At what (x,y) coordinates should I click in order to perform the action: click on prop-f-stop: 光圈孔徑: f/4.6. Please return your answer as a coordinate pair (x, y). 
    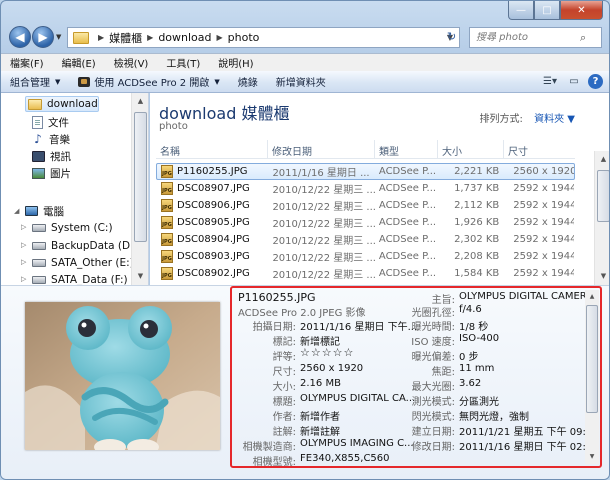
    Looking at the image, I should click on (441, 311).